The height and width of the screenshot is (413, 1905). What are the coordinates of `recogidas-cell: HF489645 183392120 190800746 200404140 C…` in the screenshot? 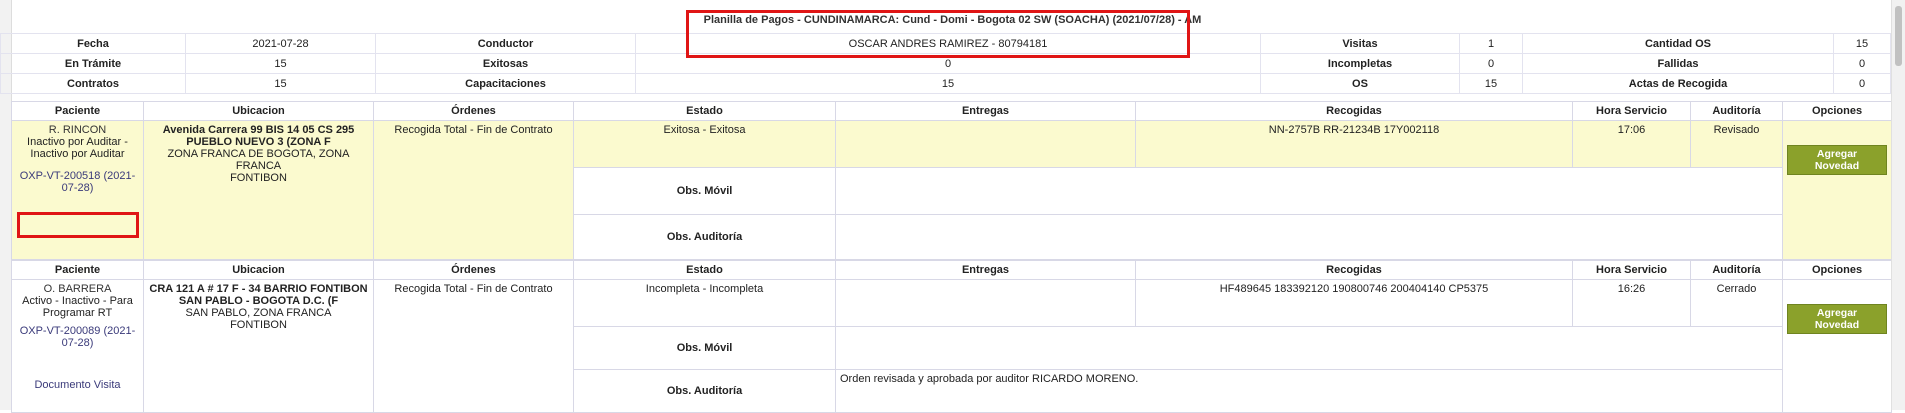 It's located at (1354, 303).